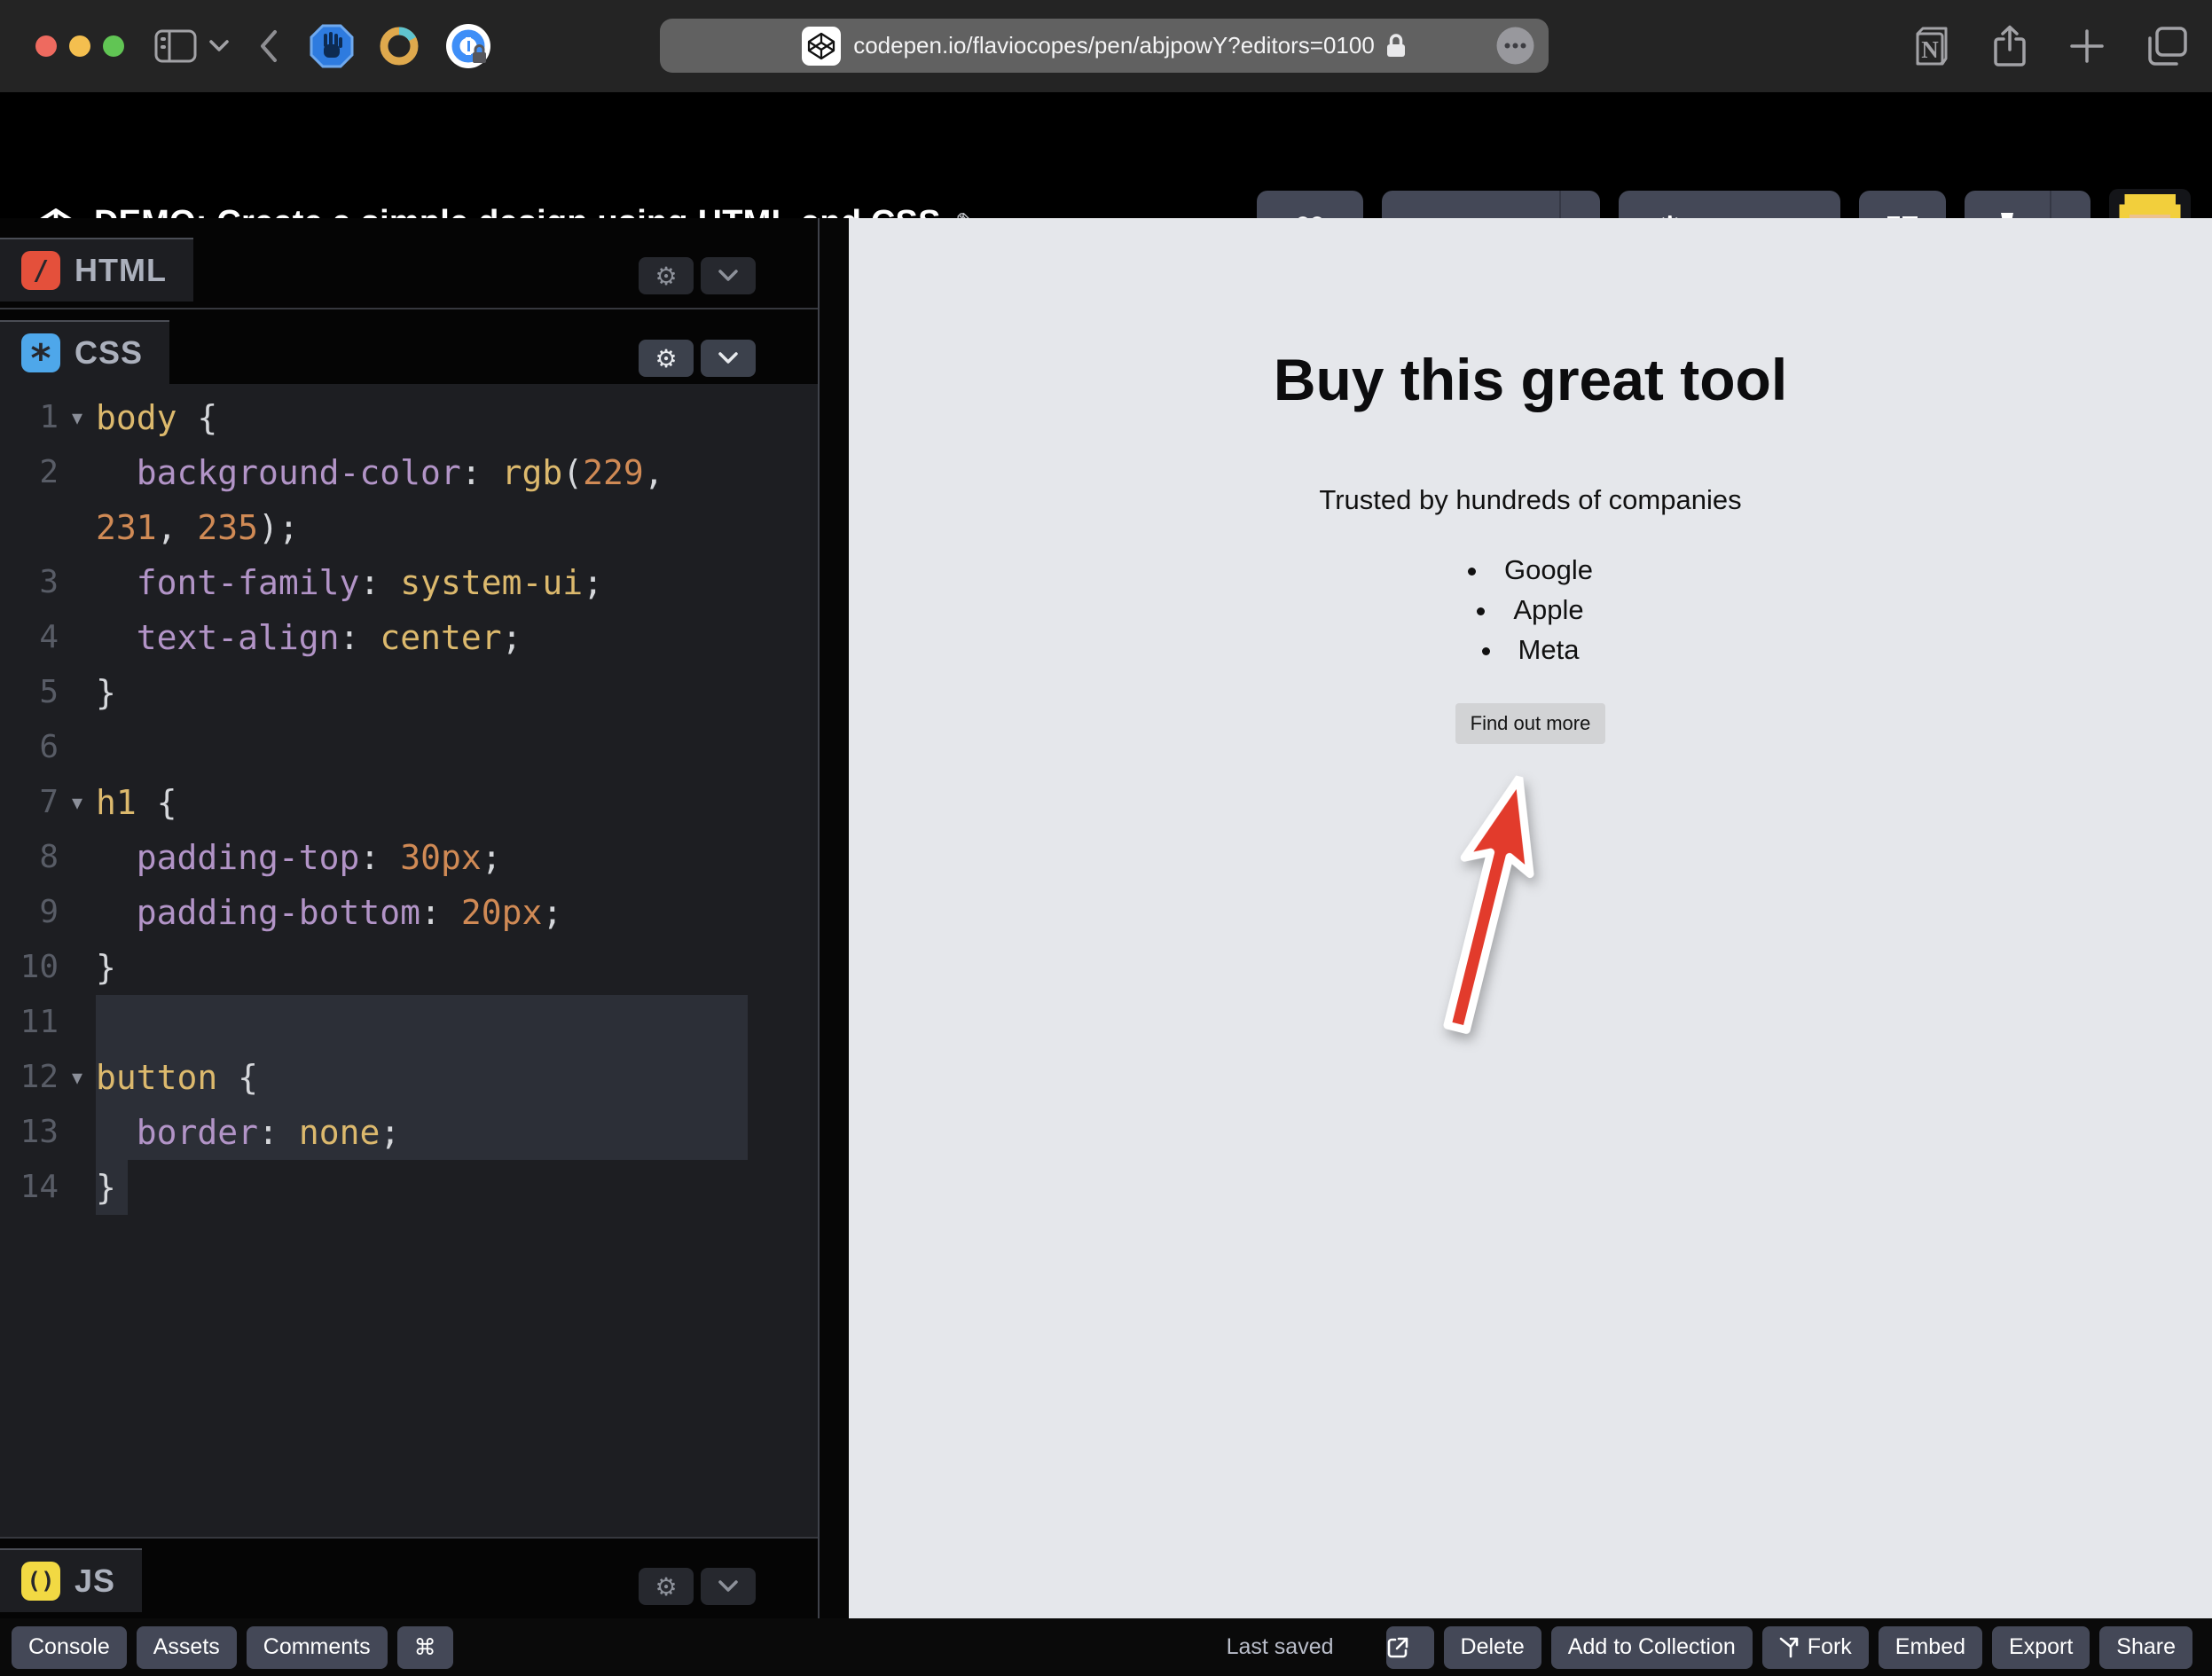 This screenshot has height=1676, width=2212. Describe the element at coordinates (1815, 1647) in the screenshot. I see `footer-button-fork: Fork` at that location.